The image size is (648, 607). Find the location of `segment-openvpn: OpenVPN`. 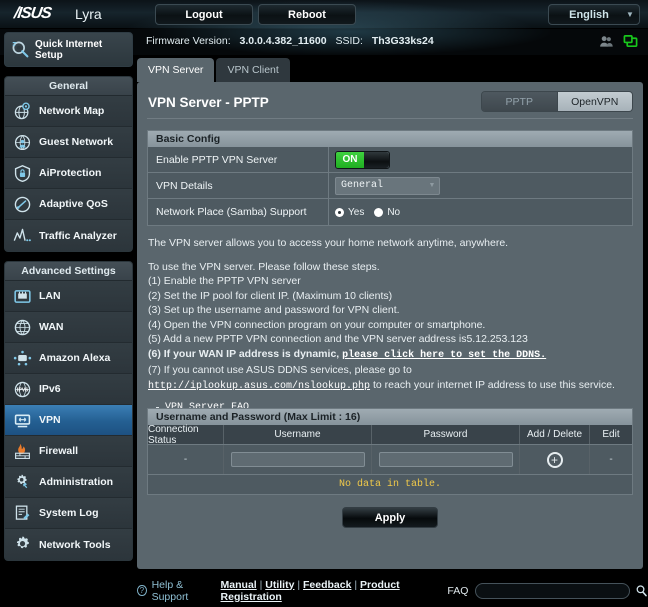

segment-openvpn: OpenVPN is located at coordinates (594, 101).